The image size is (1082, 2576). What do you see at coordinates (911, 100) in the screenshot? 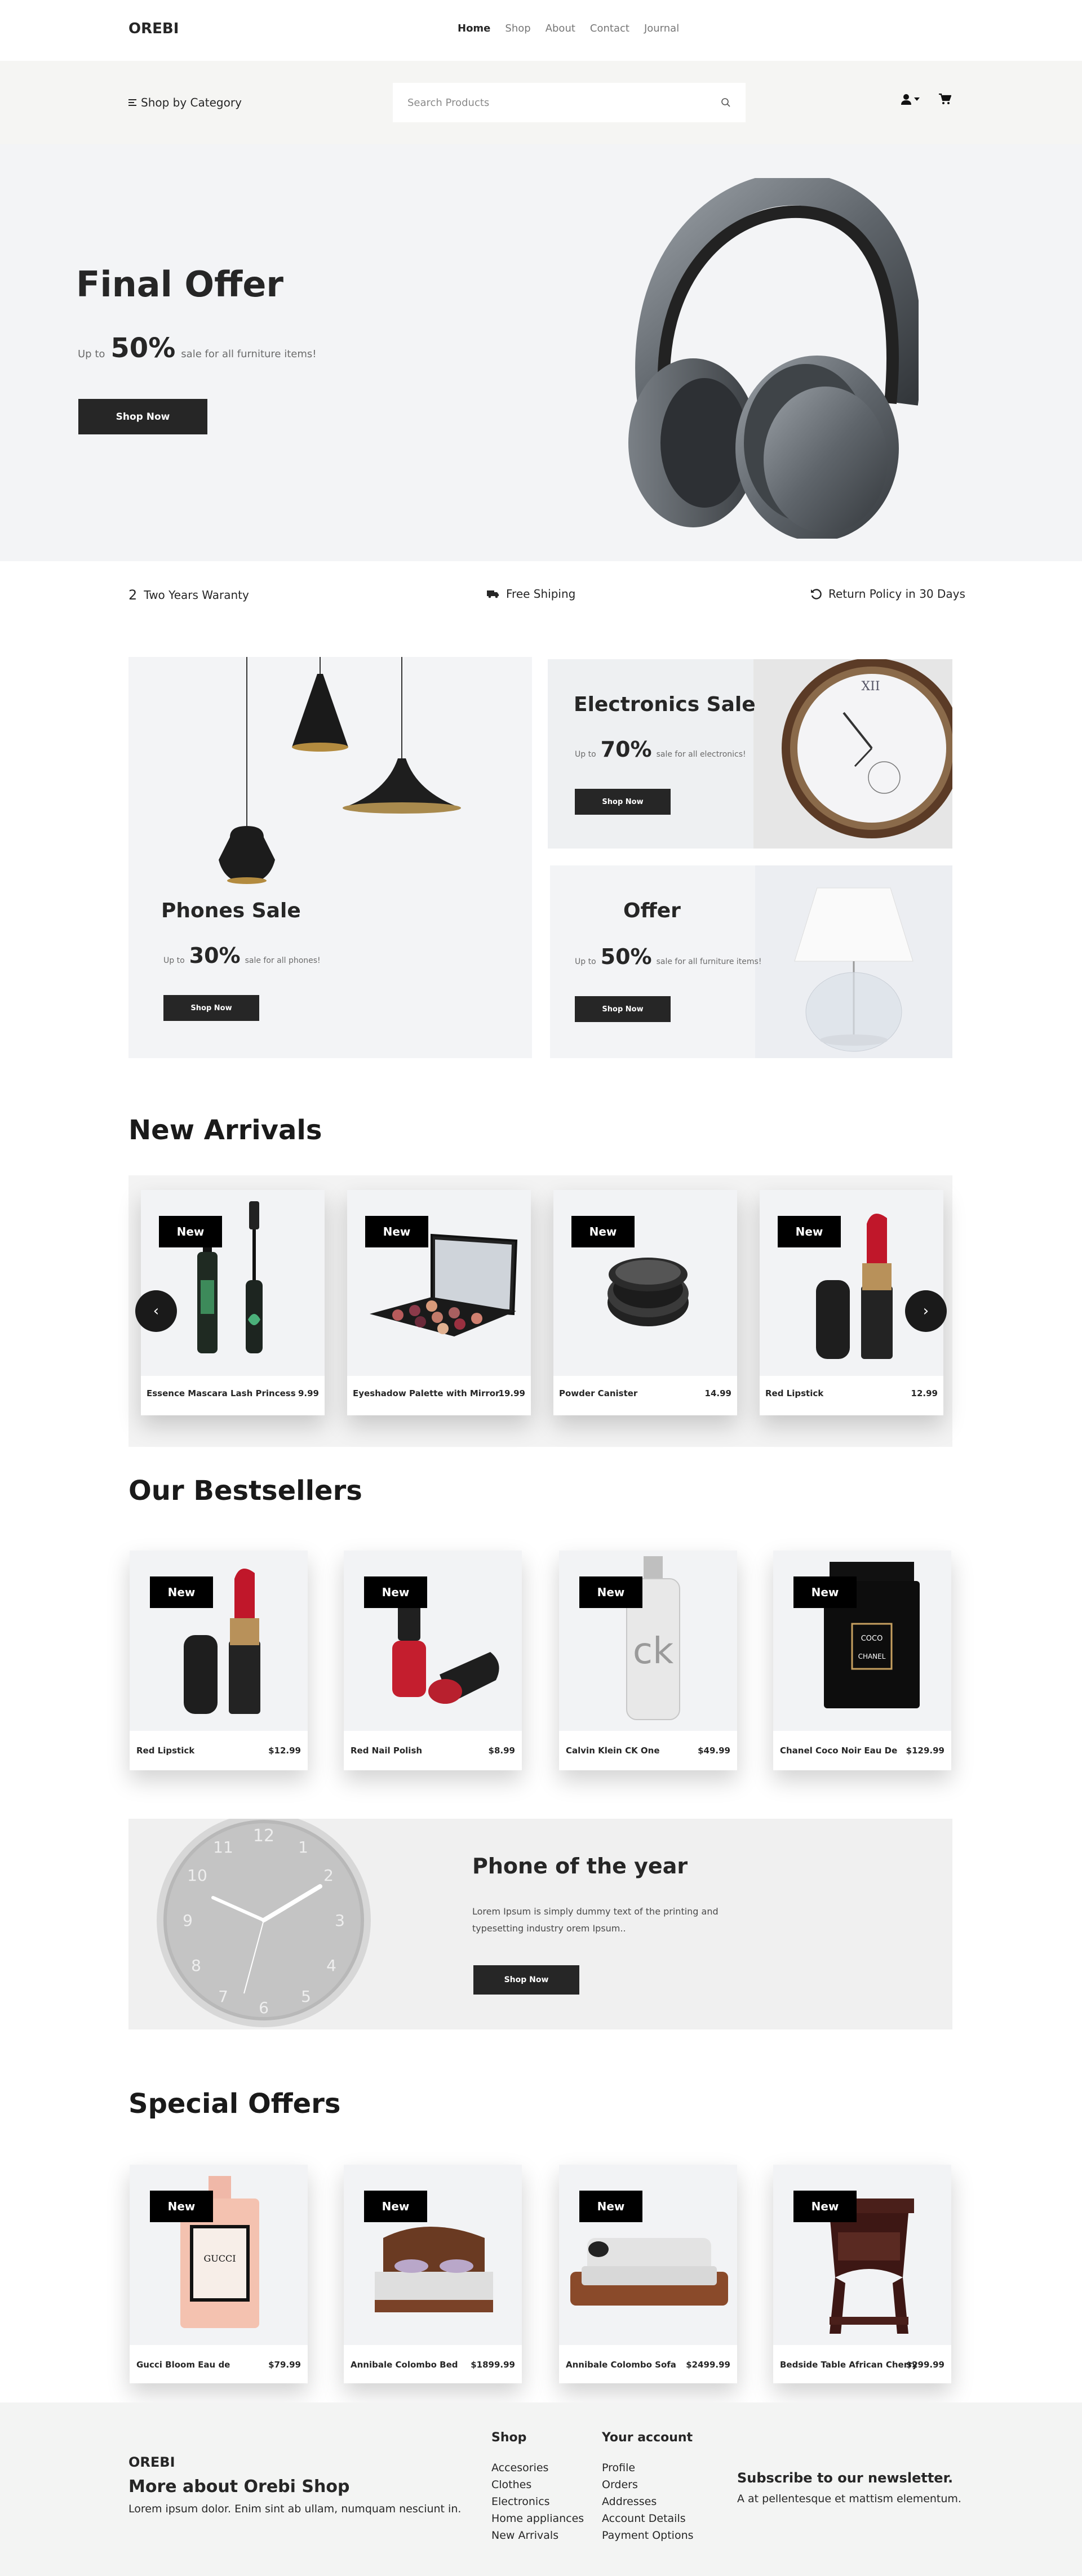
I see `user-menu` at bounding box center [911, 100].